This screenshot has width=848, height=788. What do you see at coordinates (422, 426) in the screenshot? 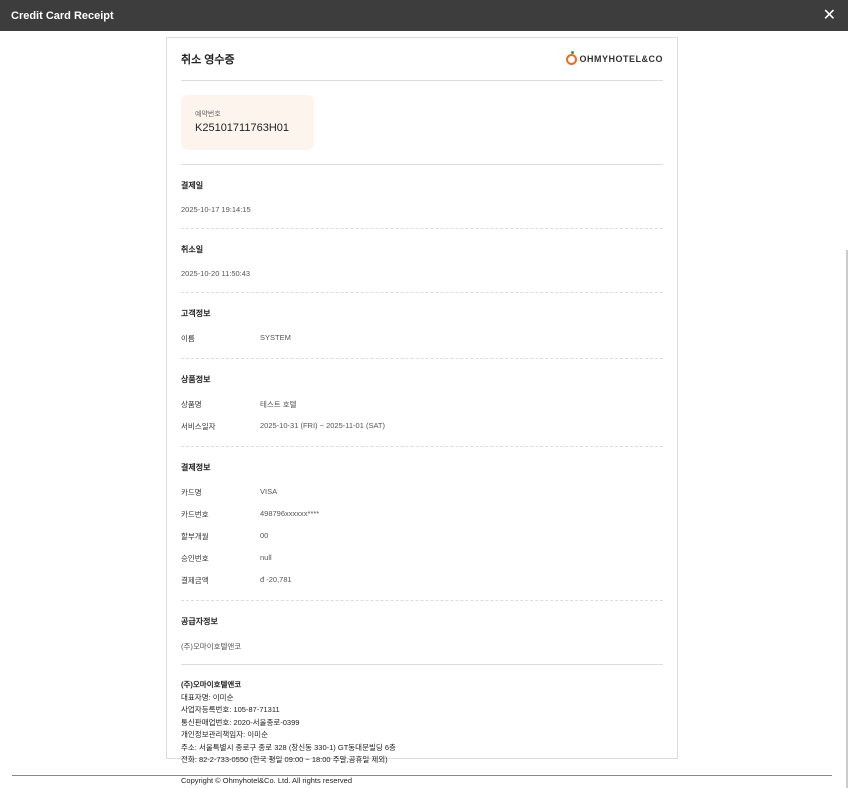
I see `info-row: 서비스일자 2025-10-31 (FRI) ~ 2025-11-01 (SAT)` at bounding box center [422, 426].